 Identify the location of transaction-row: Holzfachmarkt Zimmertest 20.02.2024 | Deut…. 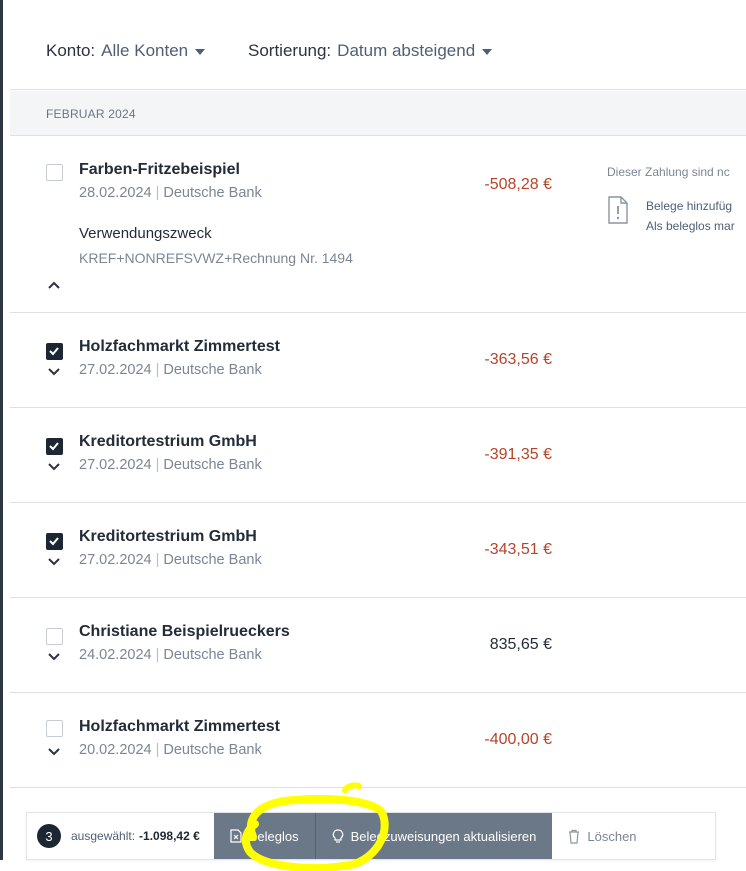
(378, 740).